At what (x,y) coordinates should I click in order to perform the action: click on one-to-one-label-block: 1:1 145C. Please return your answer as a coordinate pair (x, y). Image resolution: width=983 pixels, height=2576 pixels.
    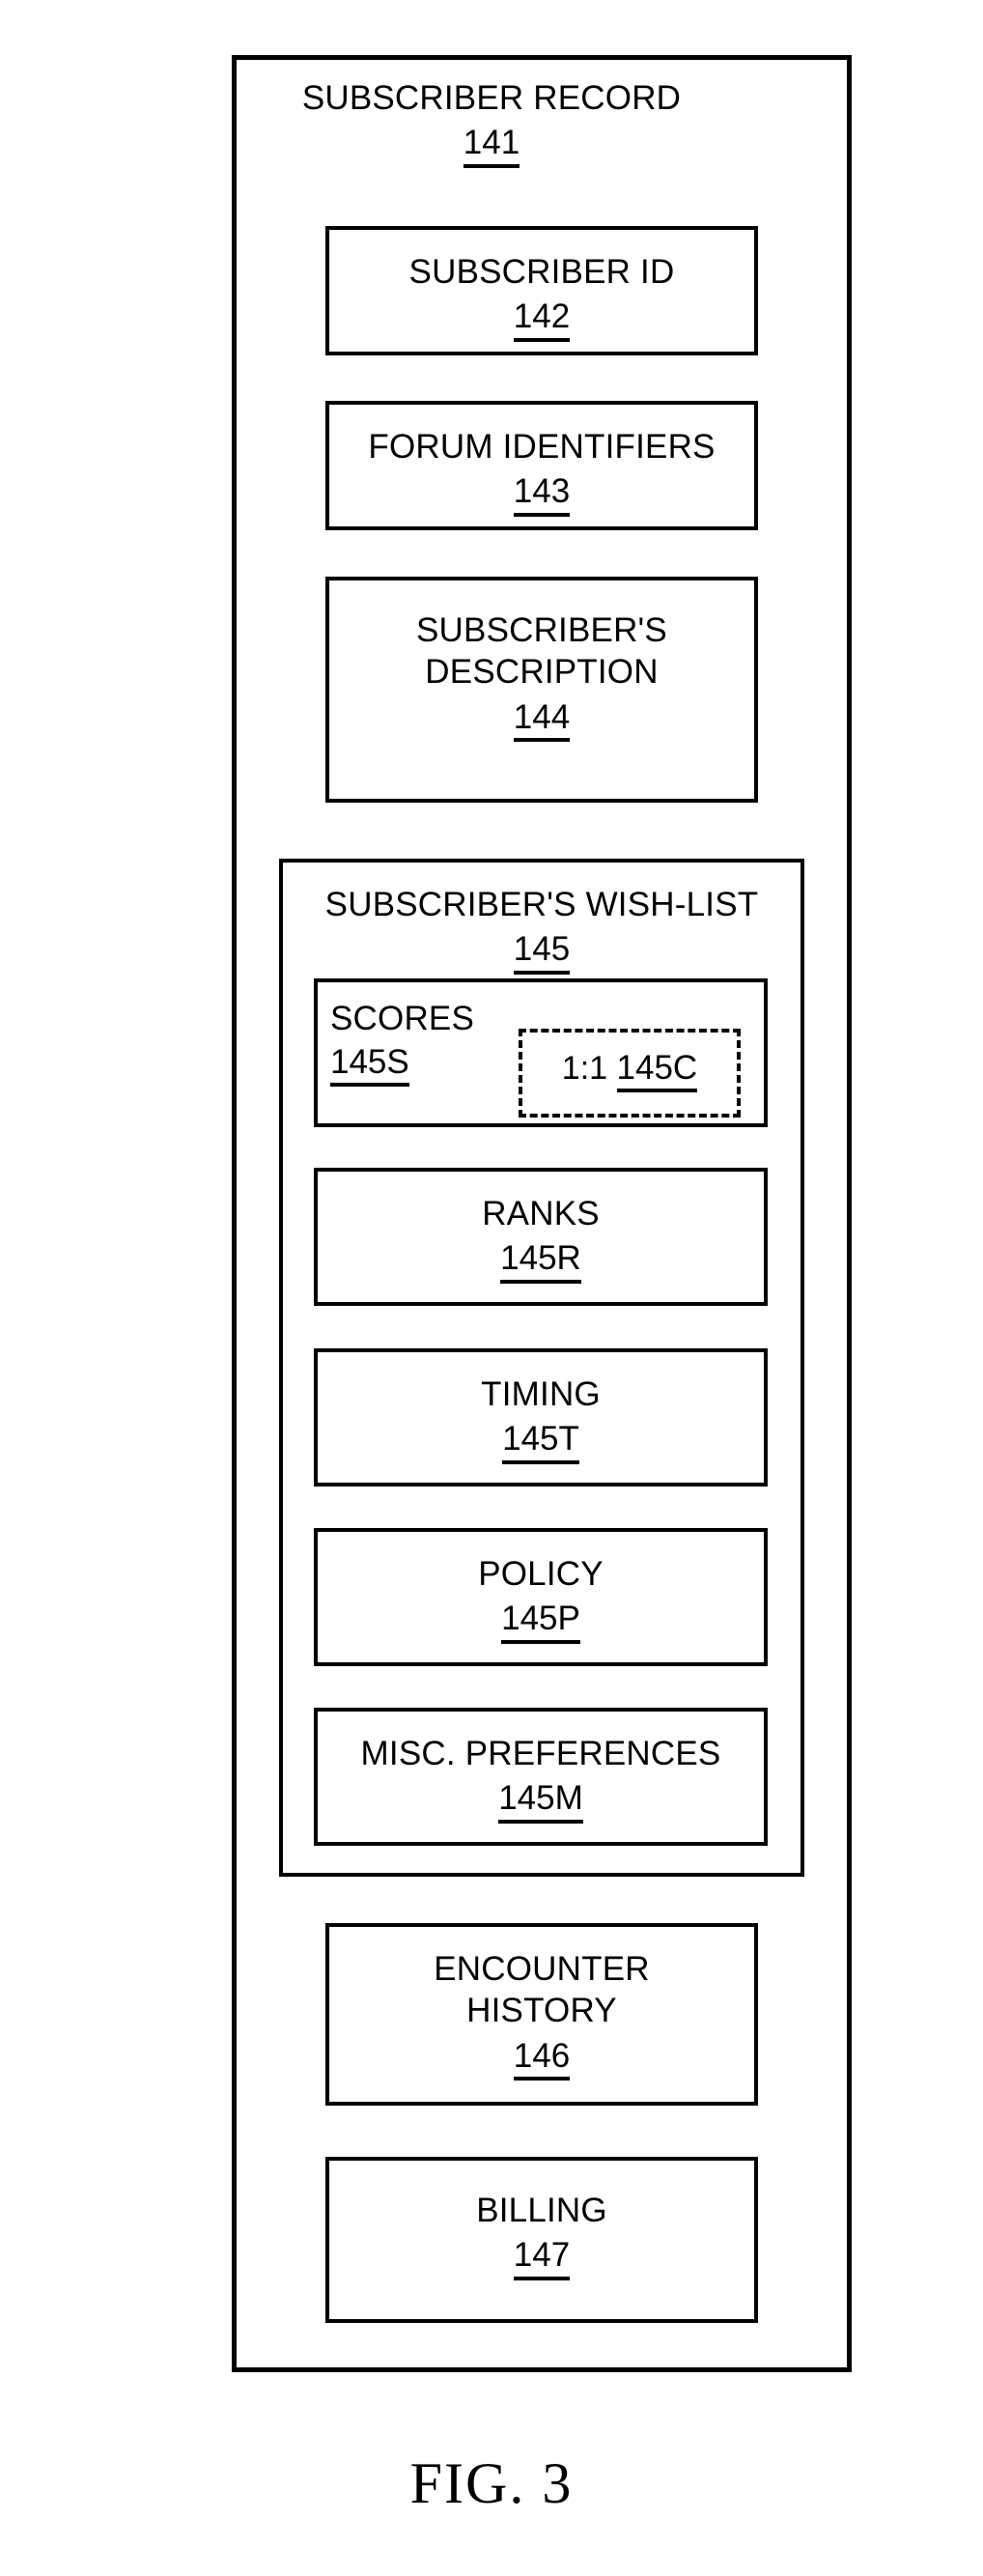
    Looking at the image, I should click on (630, 1070).